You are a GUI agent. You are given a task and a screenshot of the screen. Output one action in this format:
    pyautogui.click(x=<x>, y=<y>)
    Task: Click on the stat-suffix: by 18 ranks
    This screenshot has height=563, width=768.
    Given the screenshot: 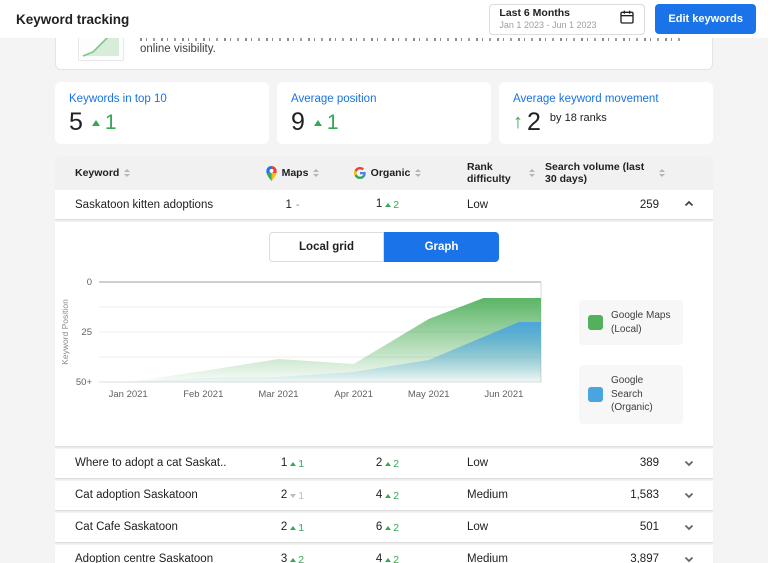 What is the action you would take?
    pyautogui.click(x=578, y=117)
    